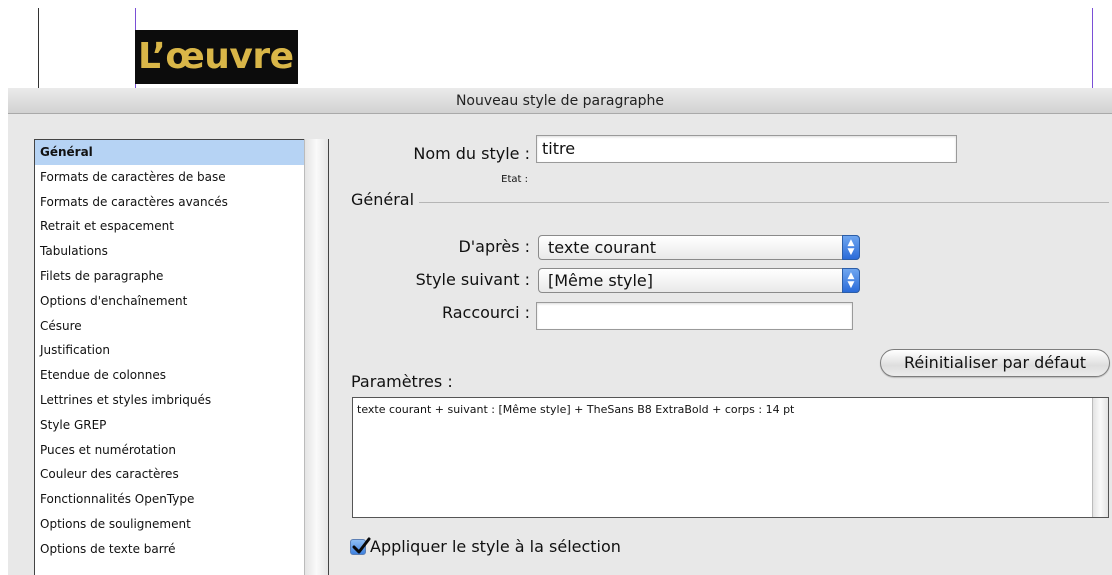  Describe the element at coordinates (170, 375) in the screenshot. I see `category-item: Etendue de colonnes` at that location.